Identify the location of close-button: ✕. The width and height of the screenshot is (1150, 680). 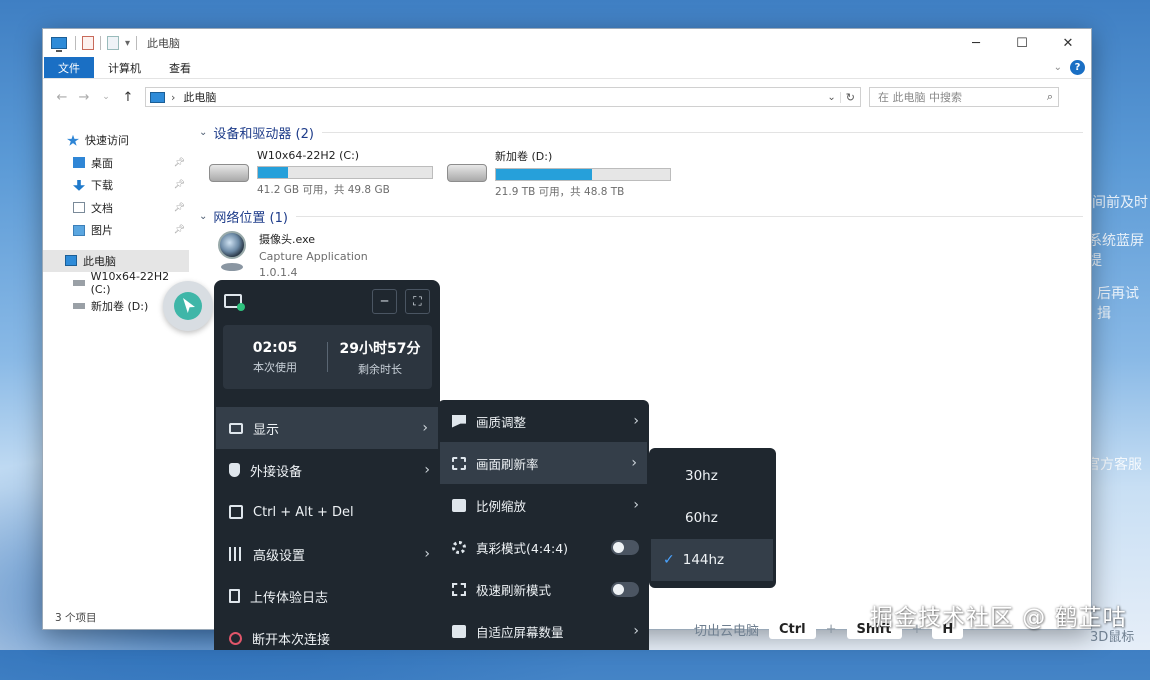
(1068, 43).